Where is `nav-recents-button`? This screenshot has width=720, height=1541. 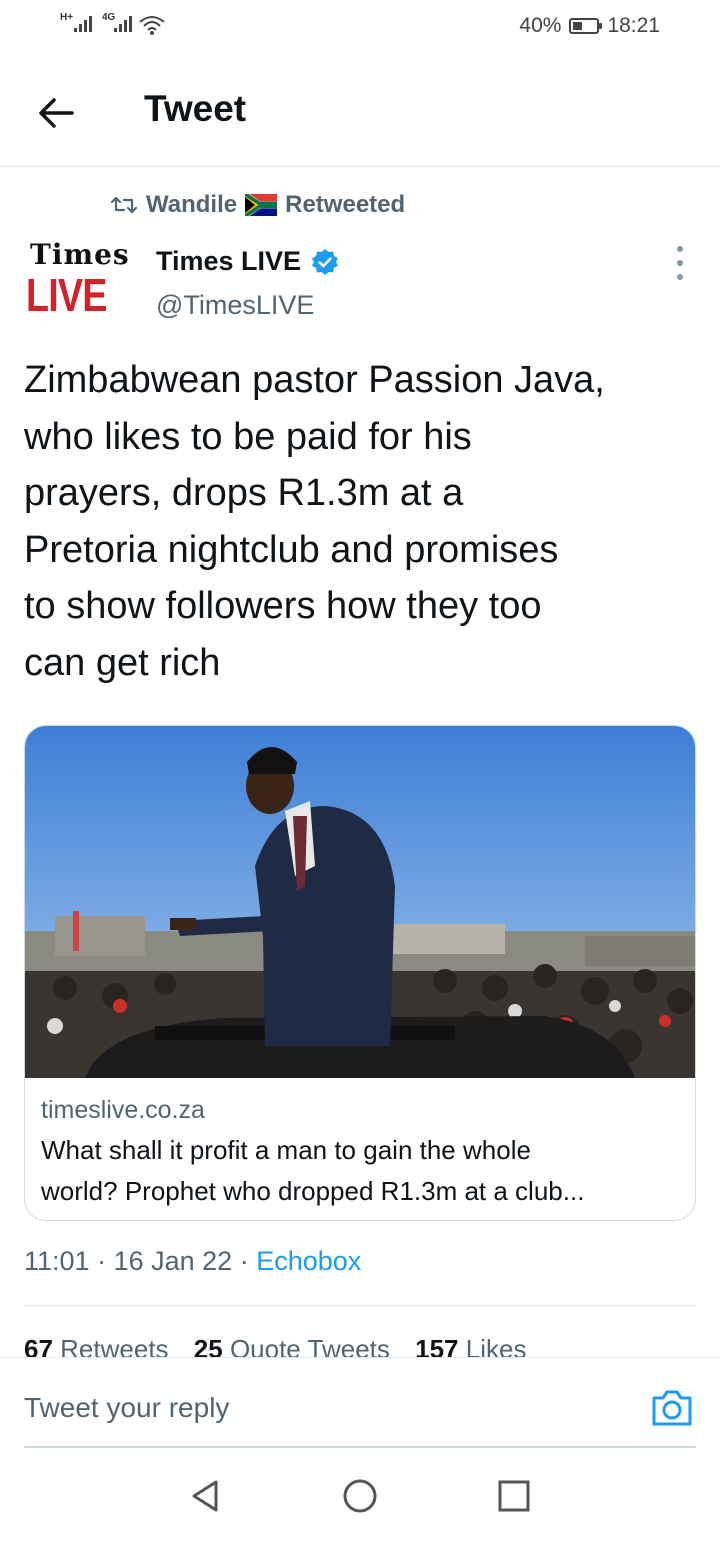
nav-recents-button is located at coordinates (514, 1496).